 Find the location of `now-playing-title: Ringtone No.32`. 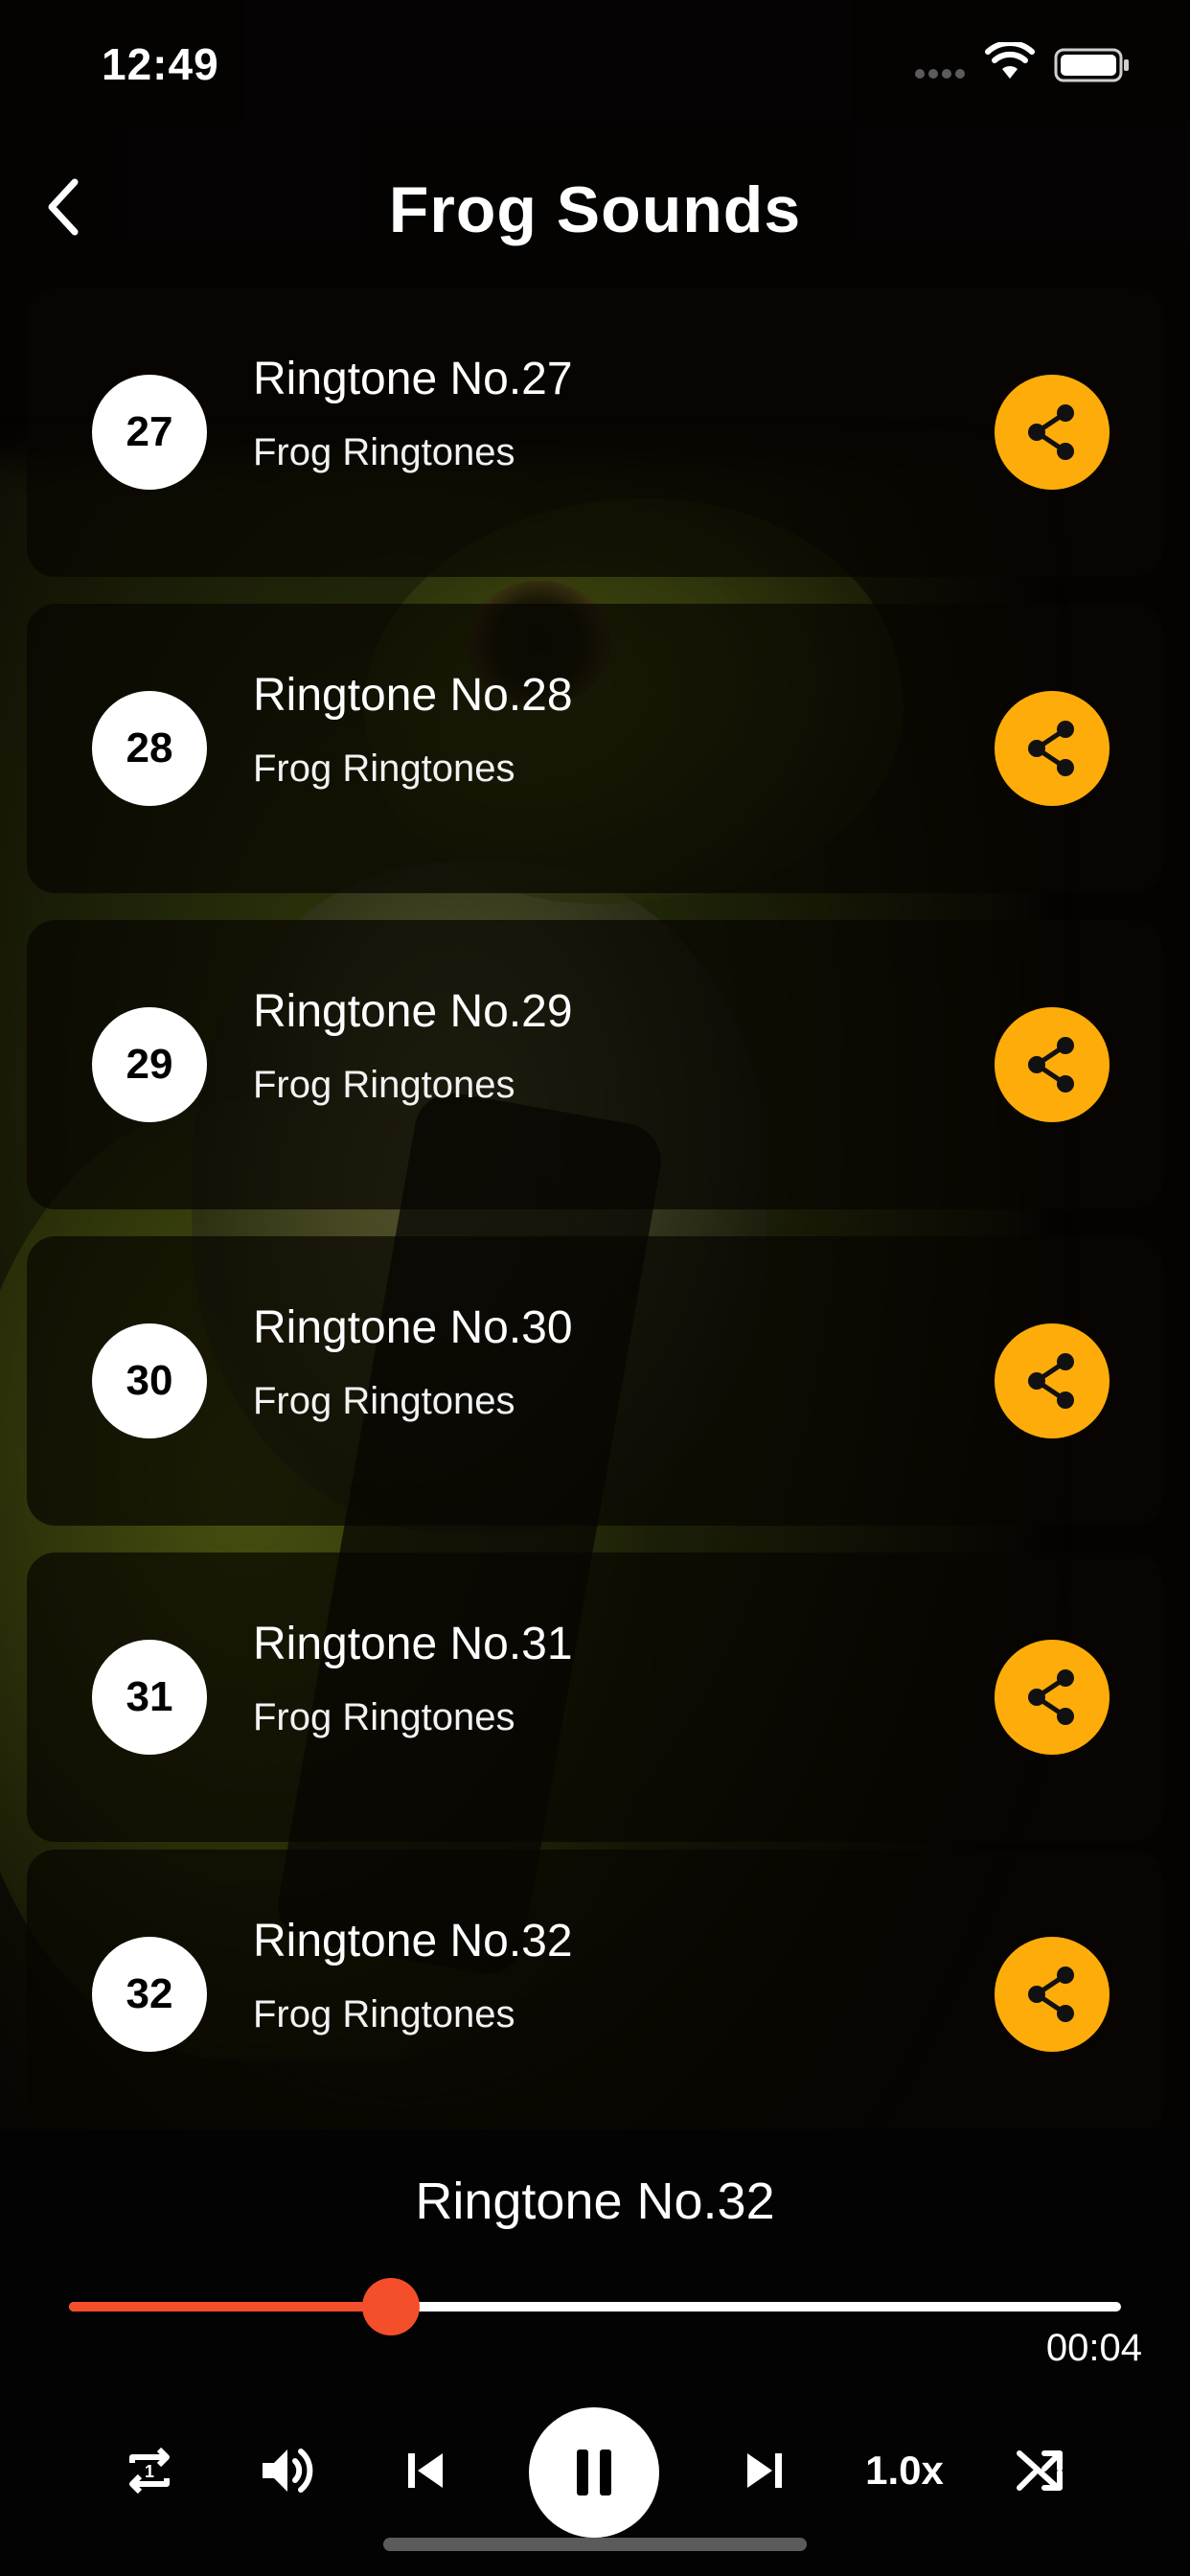

now-playing-title: Ringtone No.32 is located at coordinates (595, 2202).